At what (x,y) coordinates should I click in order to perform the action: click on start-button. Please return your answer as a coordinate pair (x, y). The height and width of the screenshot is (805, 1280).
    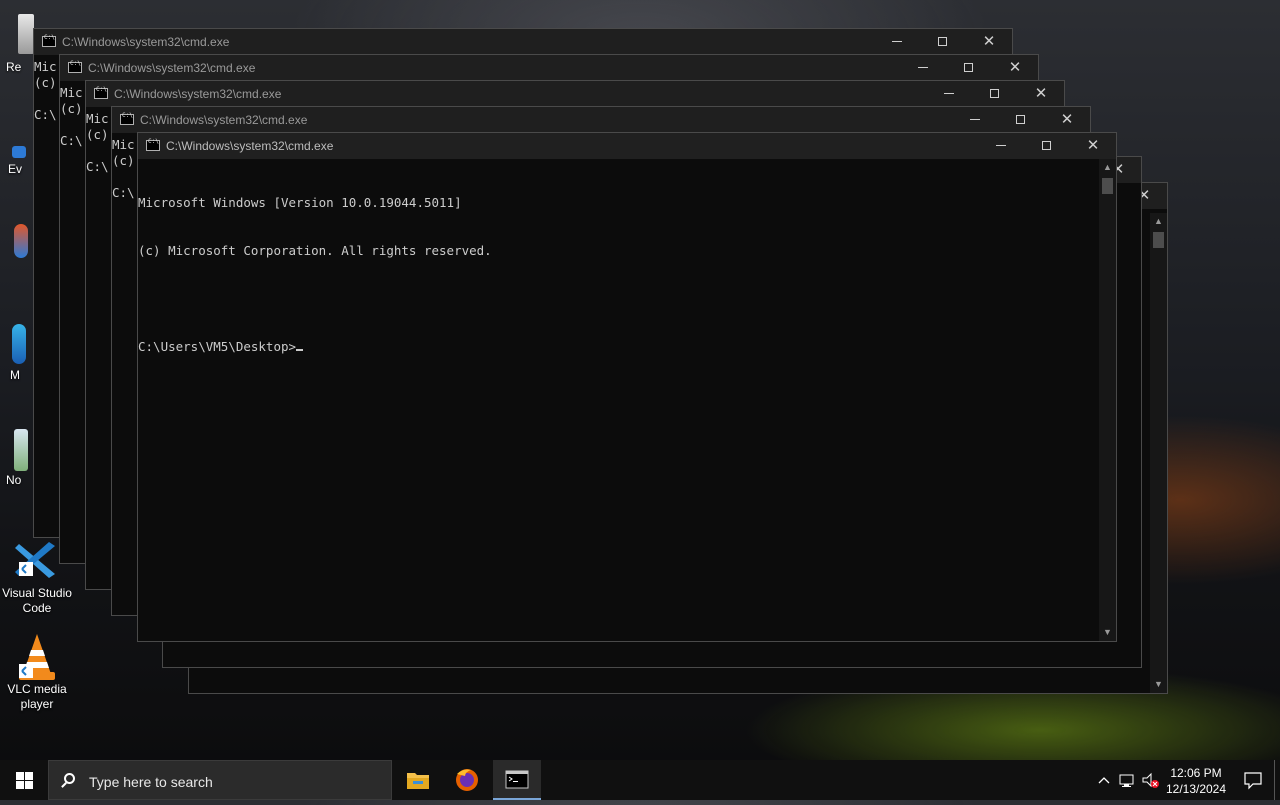
    Looking at the image, I should click on (24, 780).